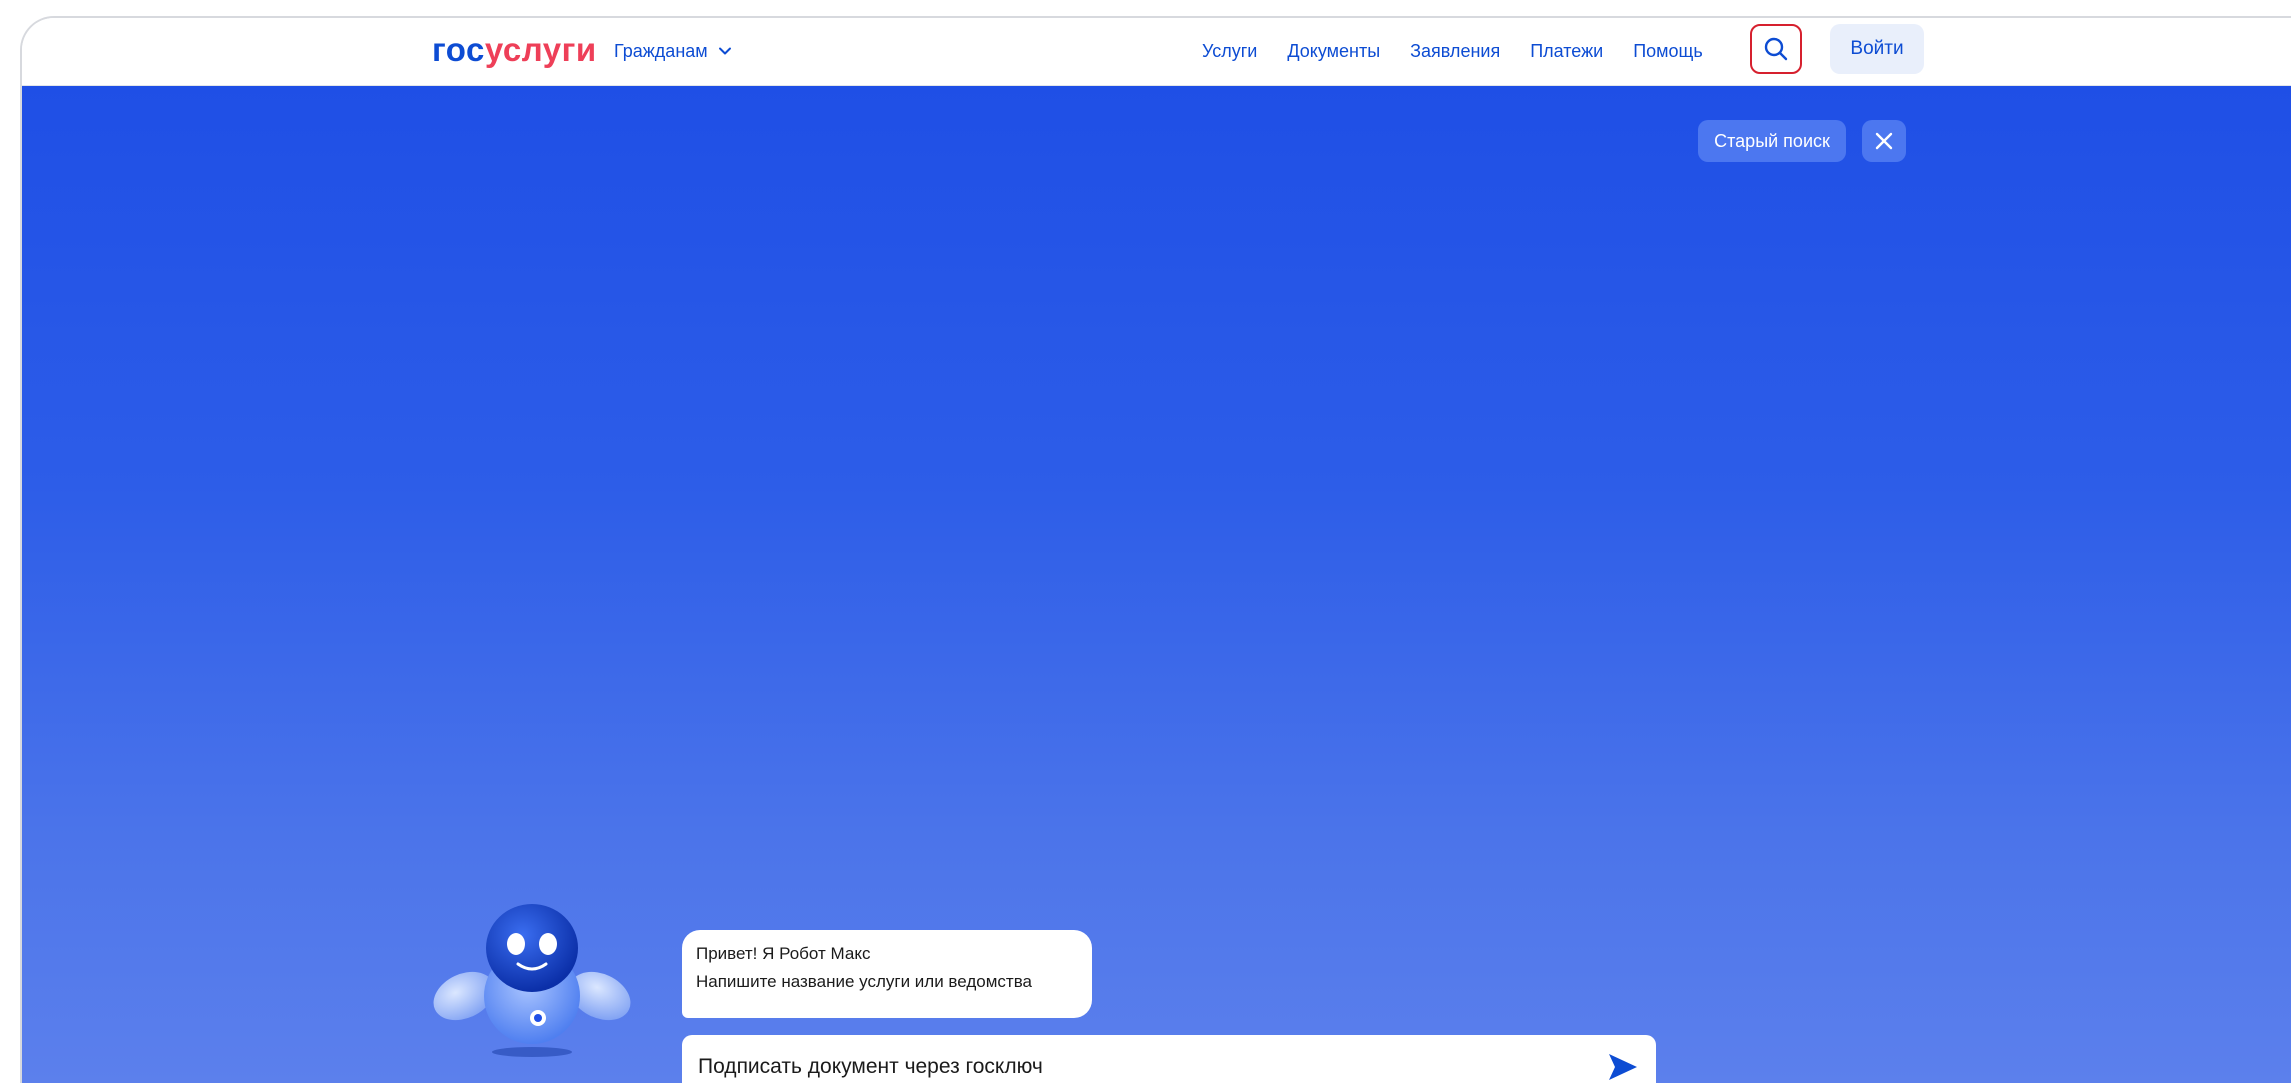  What do you see at coordinates (1128, 1065) in the screenshot?
I see `search-input` at bounding box center [1128, 1065].